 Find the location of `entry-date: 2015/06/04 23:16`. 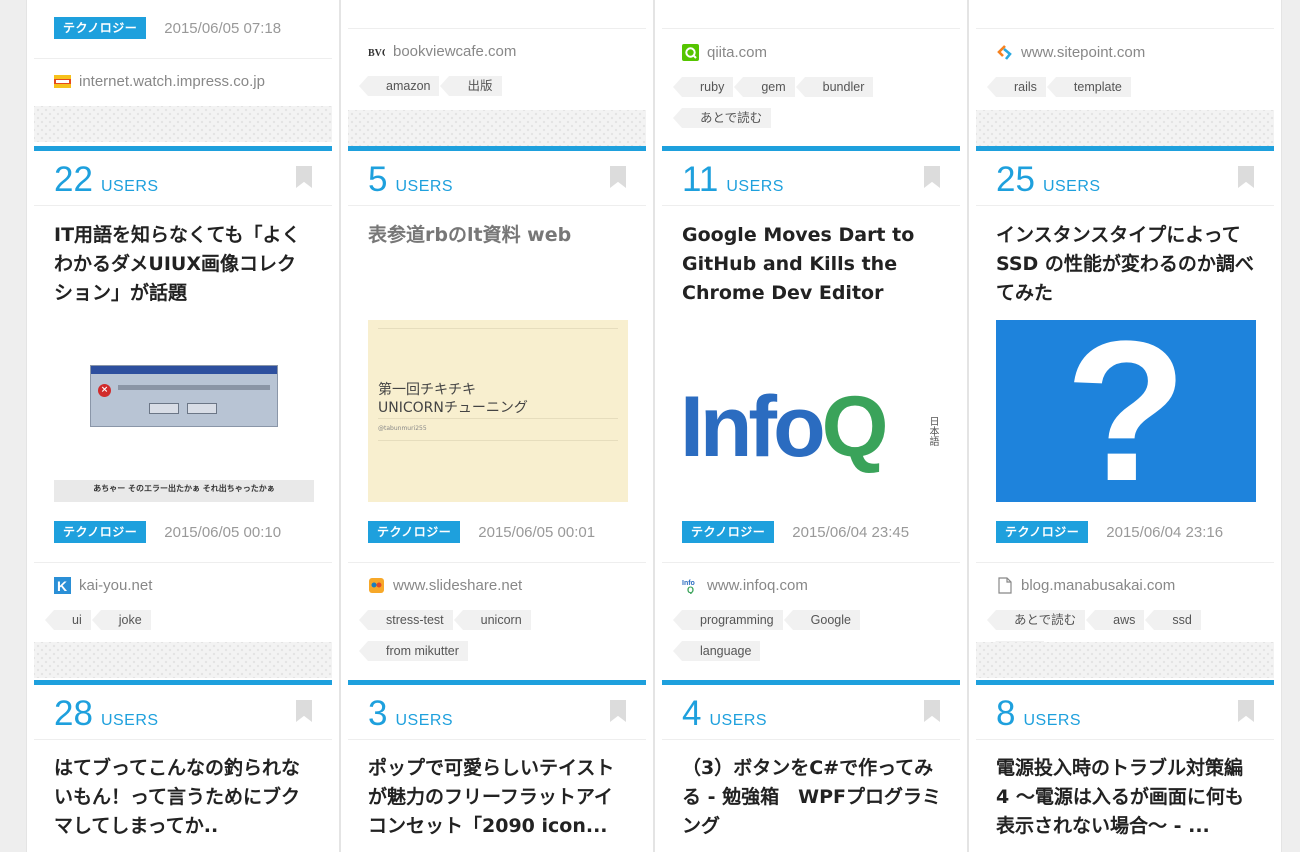

entry-date: 2015/06/04 23:16 is located at coordinates (1165, 532).